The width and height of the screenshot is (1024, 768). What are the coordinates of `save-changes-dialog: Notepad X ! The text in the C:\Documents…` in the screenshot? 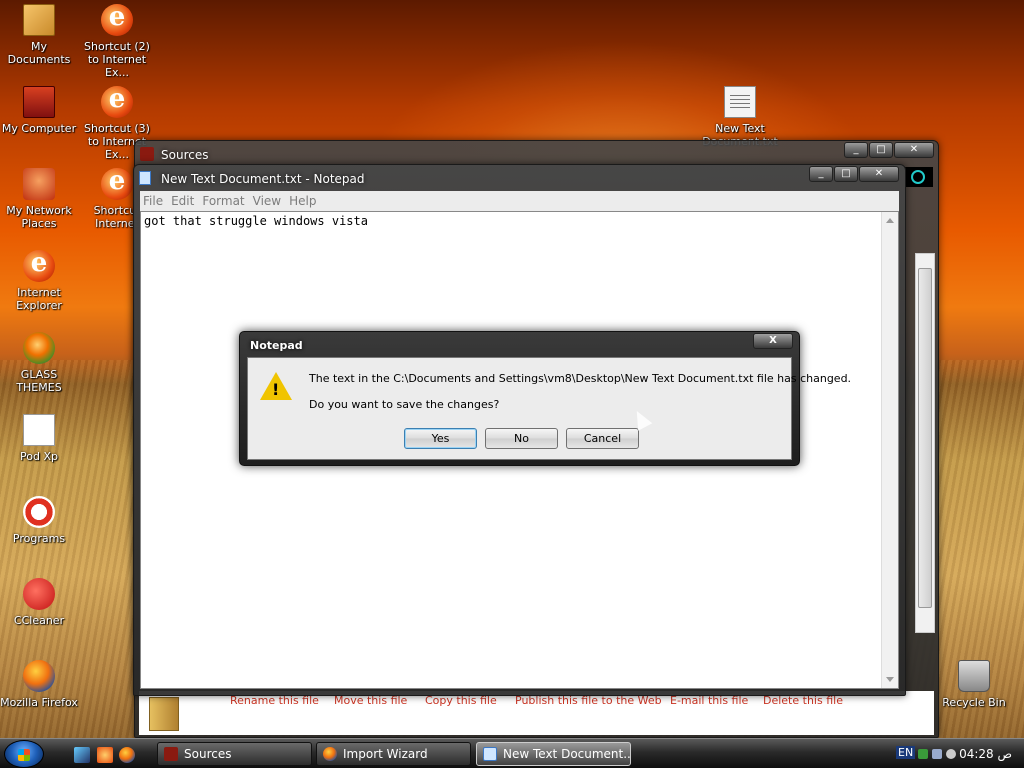 It's located at (545, 398).